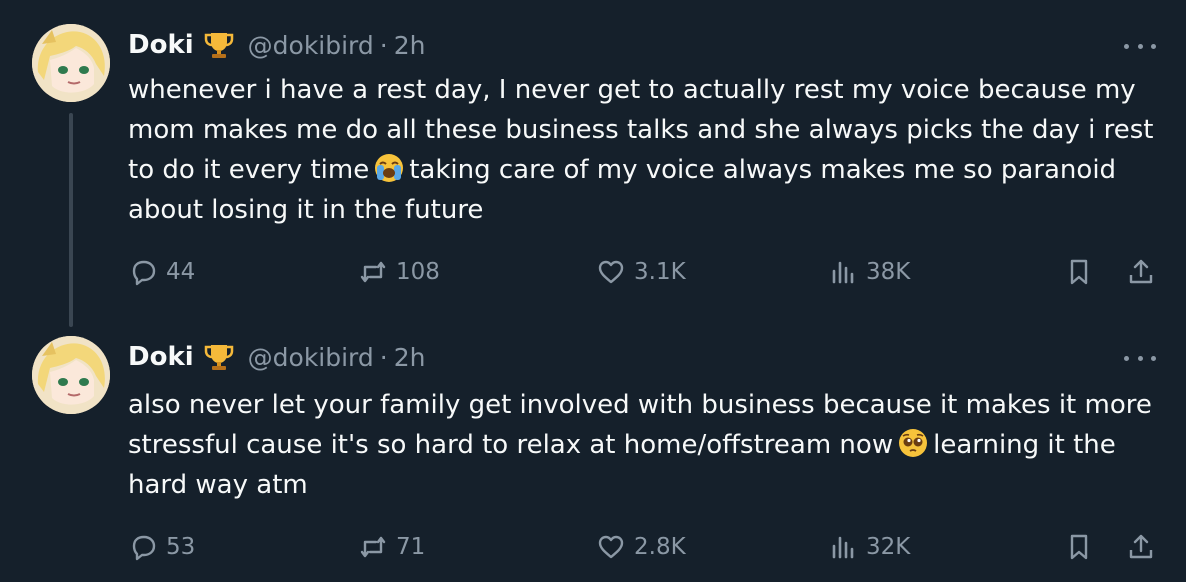  I want to click on action-bar: 44 108 3.1K 38K, so click(645, 272).